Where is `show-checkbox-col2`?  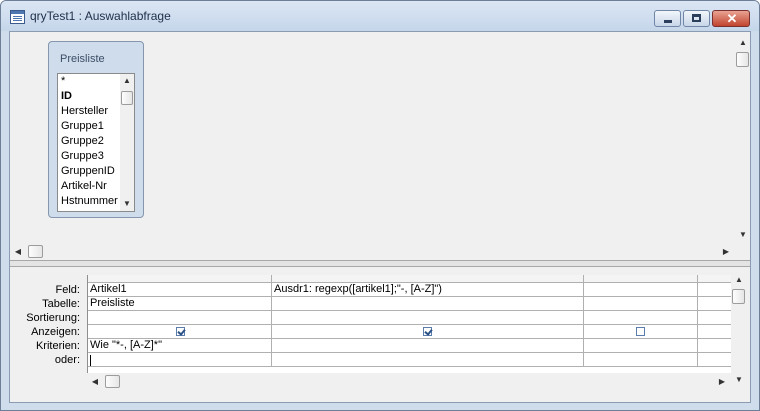
show-checkbox-col2 is located at coordinates (427, 331).